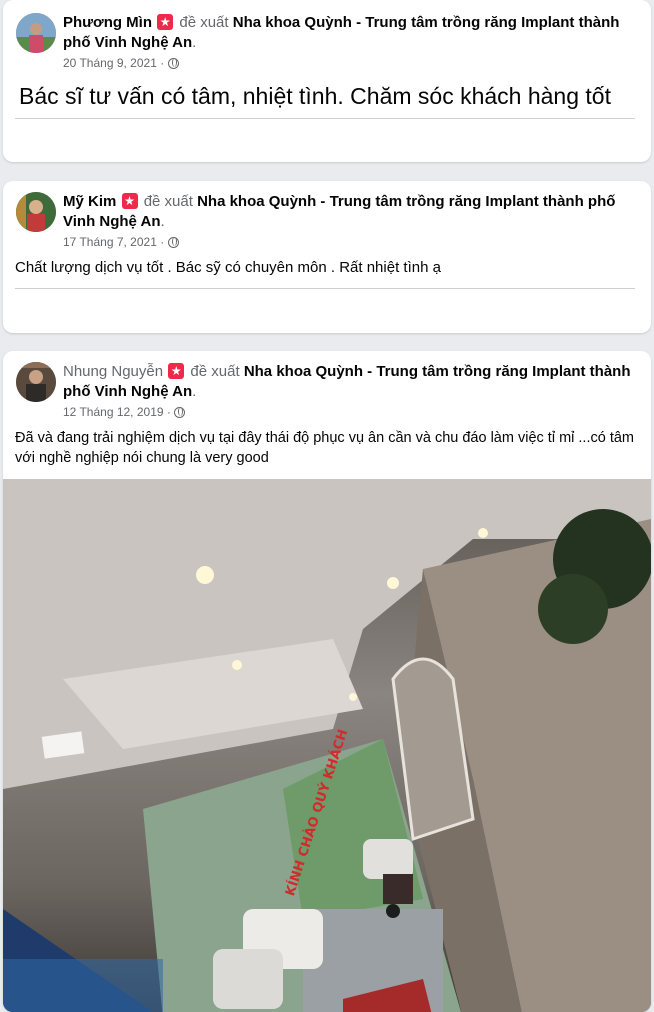 This screenshot has height=1012, width=654. What do you see at coordinates (107, 22) in the screenshot?
I see `author-name: Phương Mìn` at bounding box center [107, 22].